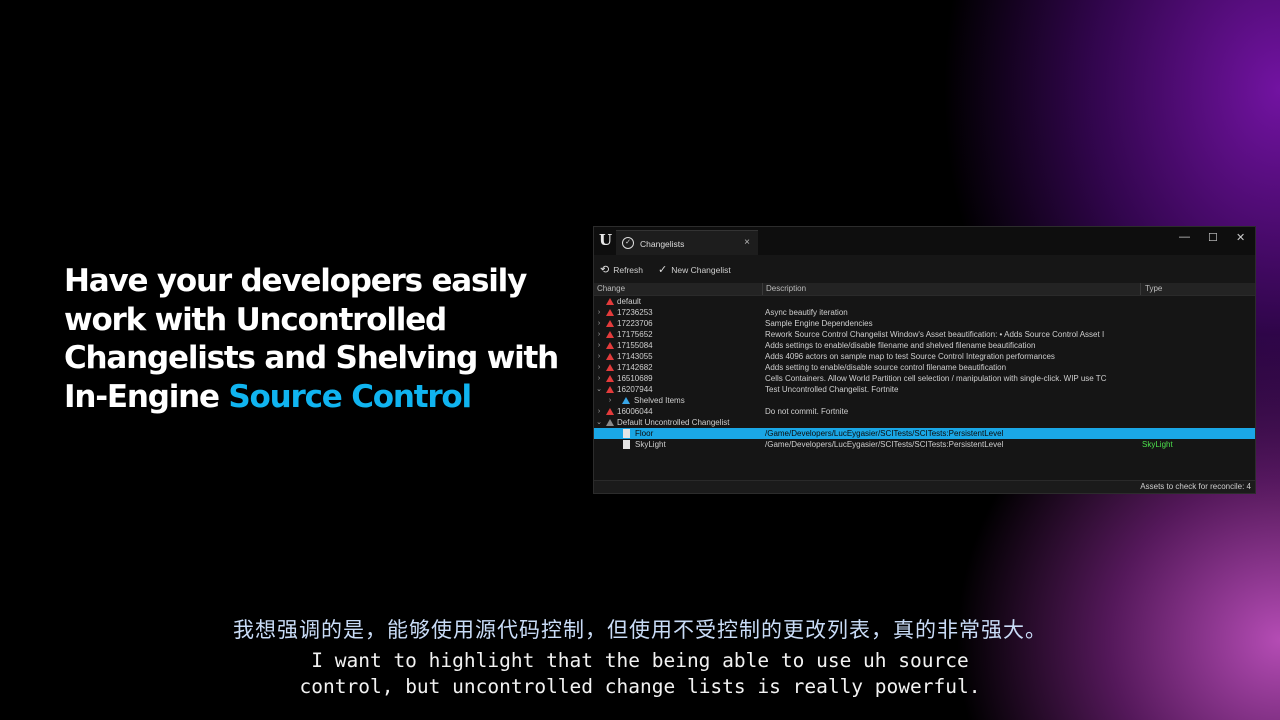 This screenshot has height=720, width=1280. What do you see at coordinates (747, 242) in the screenshot?
I see `tab-close-icon: ×` at bounding box center [747, 242].